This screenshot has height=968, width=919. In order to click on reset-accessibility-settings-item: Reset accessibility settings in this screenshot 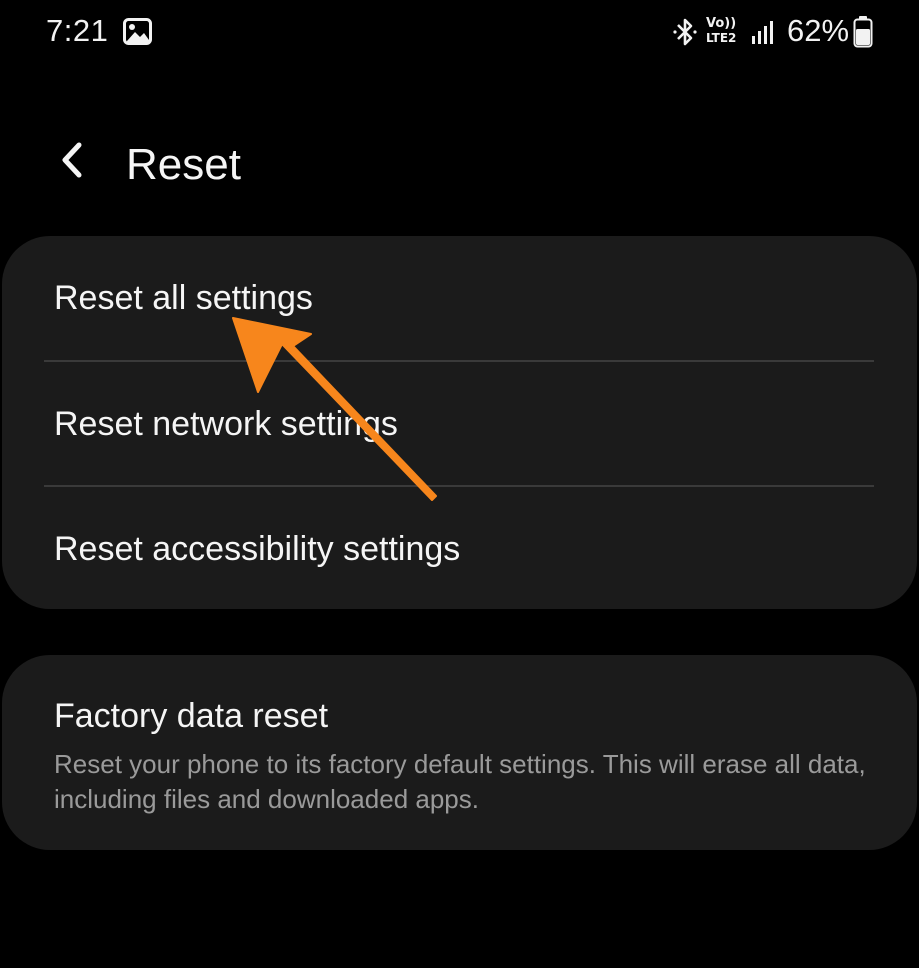, I will do `click(459, 549)`.